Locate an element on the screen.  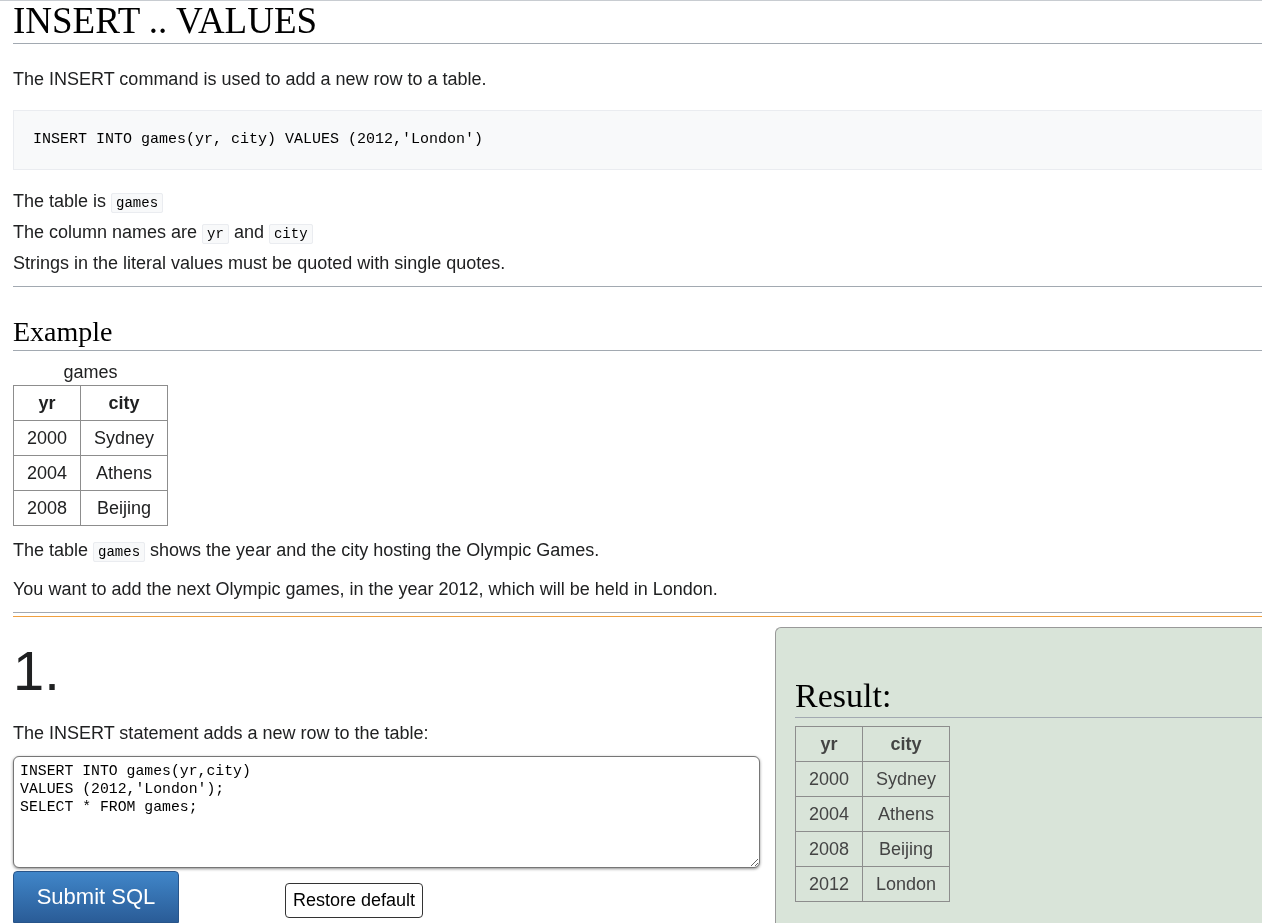
table-caption: games is located at coordinates (90, 372).